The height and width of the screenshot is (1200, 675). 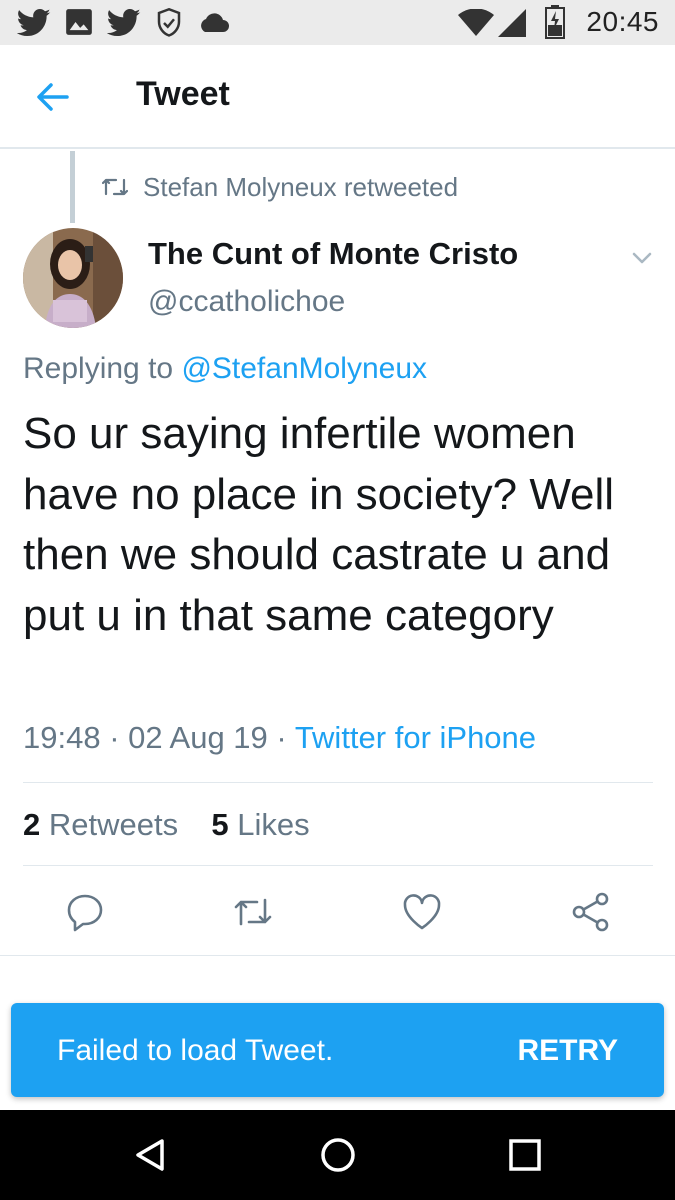 I want to click on like-label: Likes, so click(x=273, y=824).